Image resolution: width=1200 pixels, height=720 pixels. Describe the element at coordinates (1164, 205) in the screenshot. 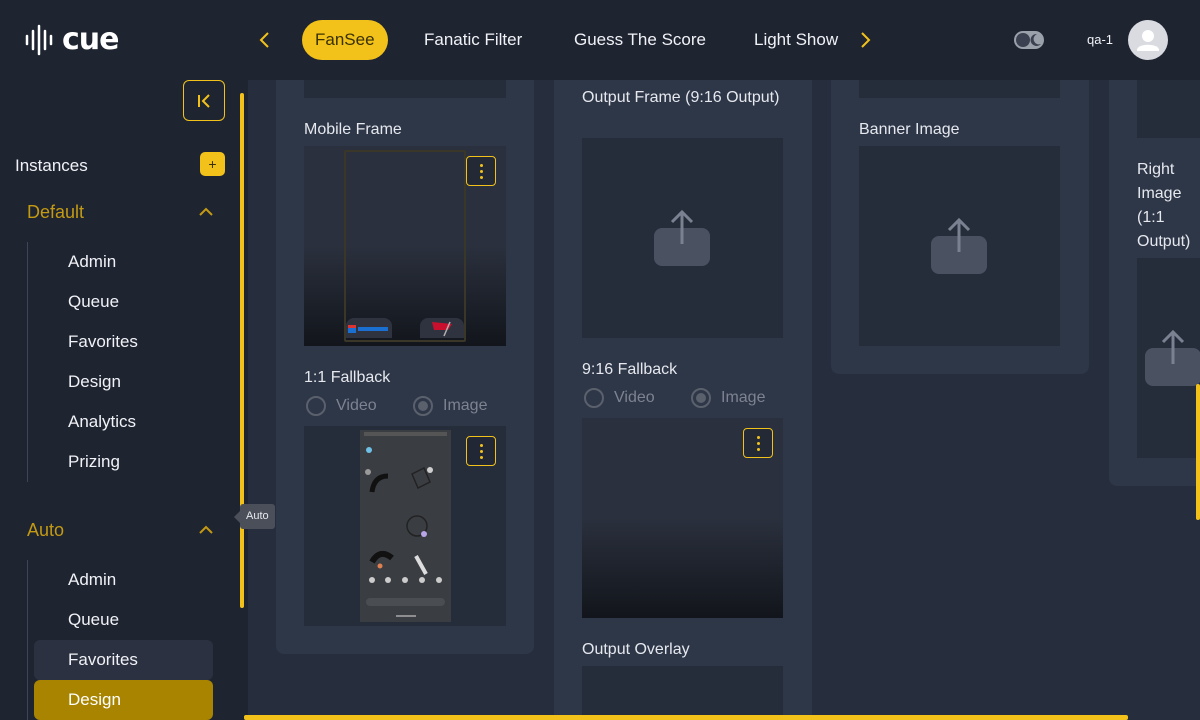

I see `right-image-label: Right Image (1:1 Output)` at that location.